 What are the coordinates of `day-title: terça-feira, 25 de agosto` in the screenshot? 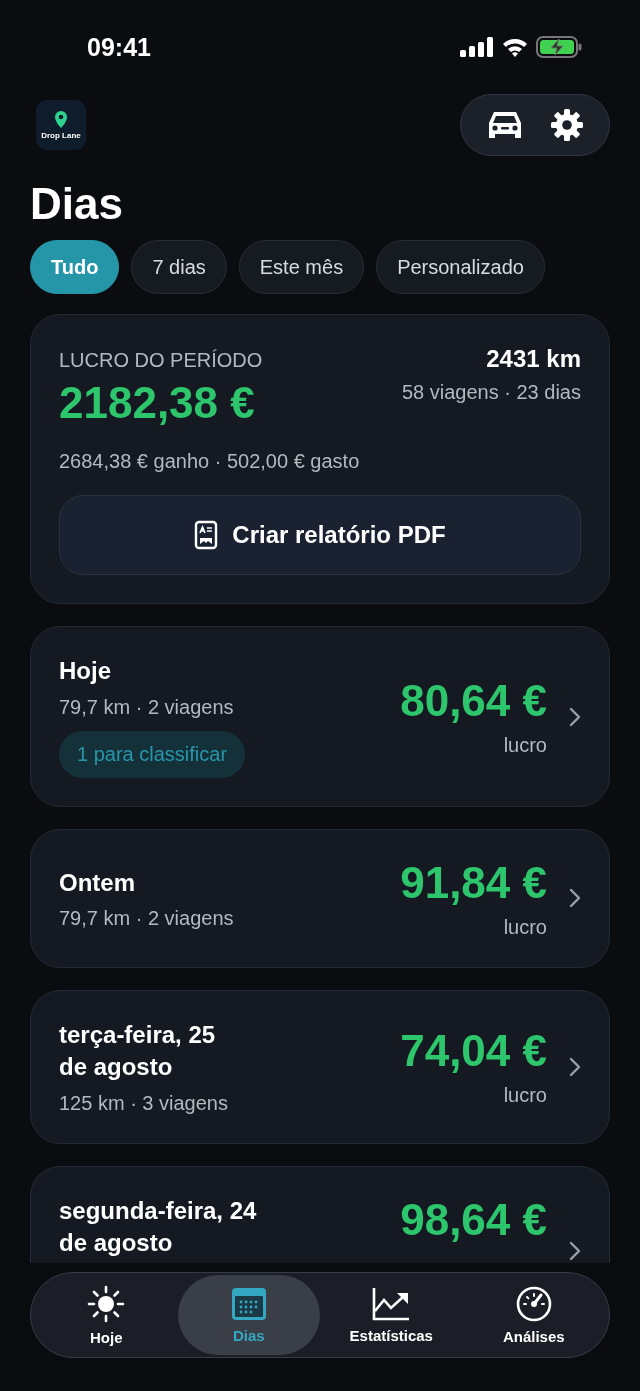 It's located at (138, 1051).